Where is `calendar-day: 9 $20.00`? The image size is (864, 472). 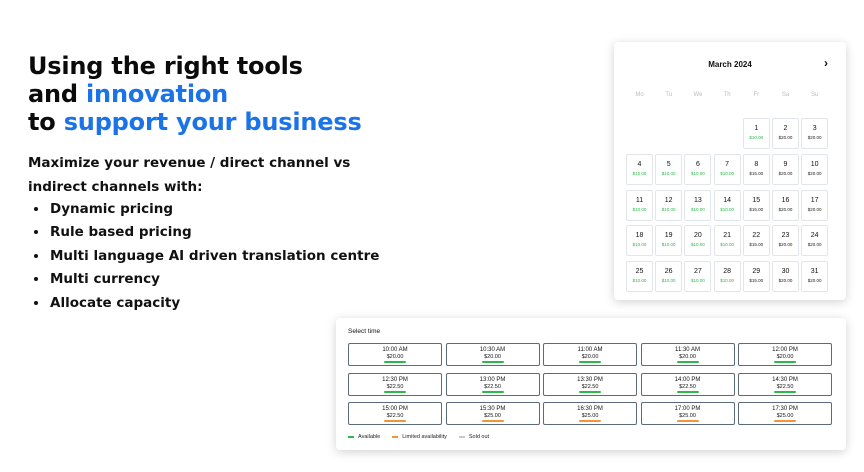
calendar-day: 9 $20.00 is located at coordinates (785, 169).